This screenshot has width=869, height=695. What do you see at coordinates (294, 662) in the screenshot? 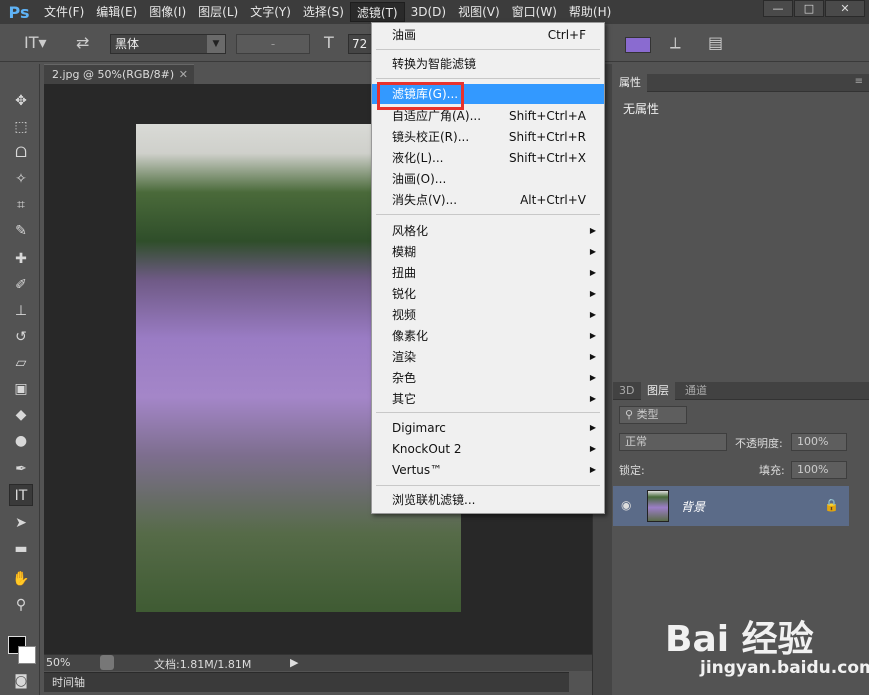
I see `status-arrow-icon: ▶` at bounding box center [294, 662].